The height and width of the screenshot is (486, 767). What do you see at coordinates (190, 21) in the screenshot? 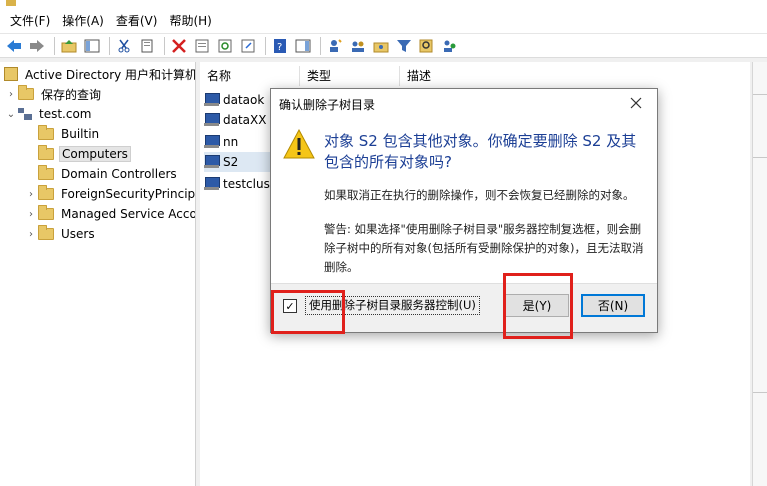
I see `menu-help: 帮助(H)` at bounding box center [190, 21].